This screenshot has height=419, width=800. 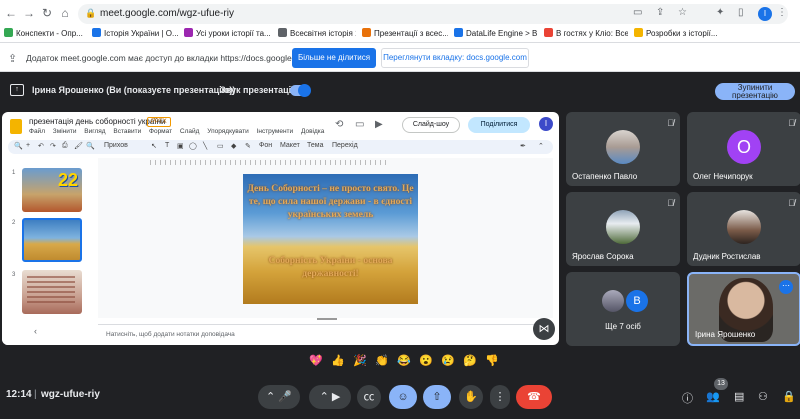 I want to click on search-menu-icon: 🔍, so click(x=18, y=146).